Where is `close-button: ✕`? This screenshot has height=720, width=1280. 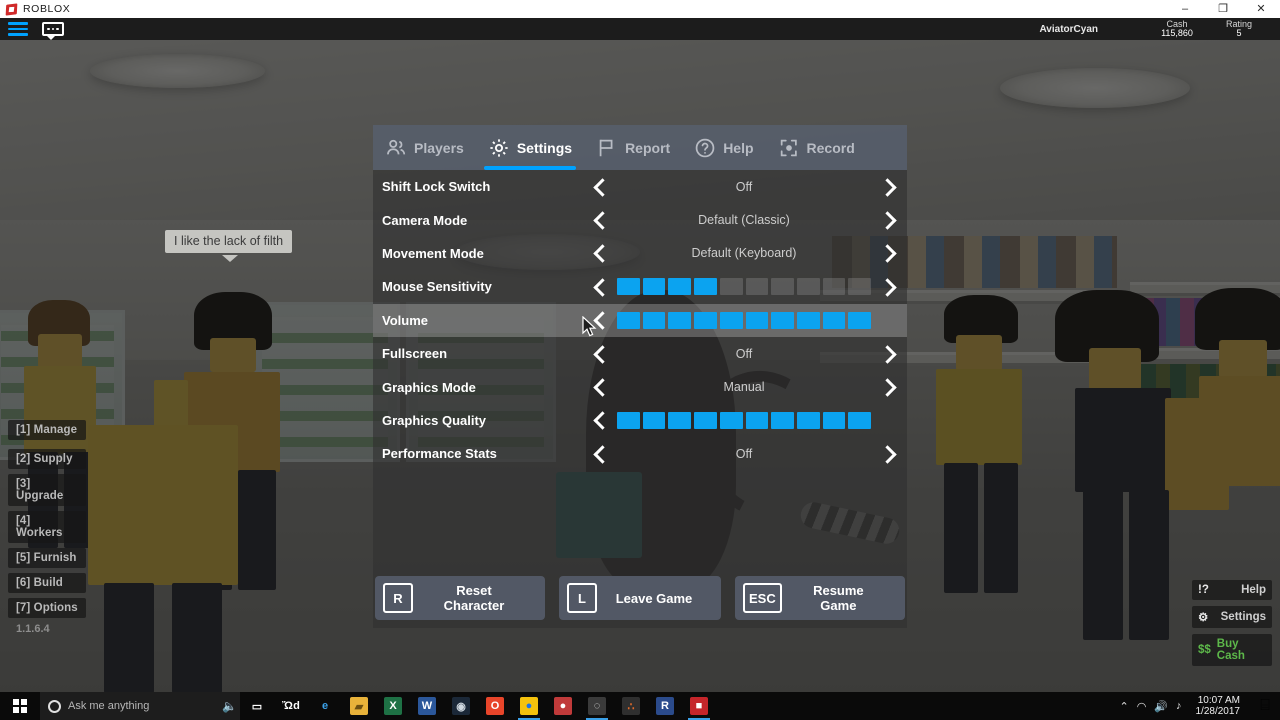 close-button: ✕ is located at coordinates (1261, 9).